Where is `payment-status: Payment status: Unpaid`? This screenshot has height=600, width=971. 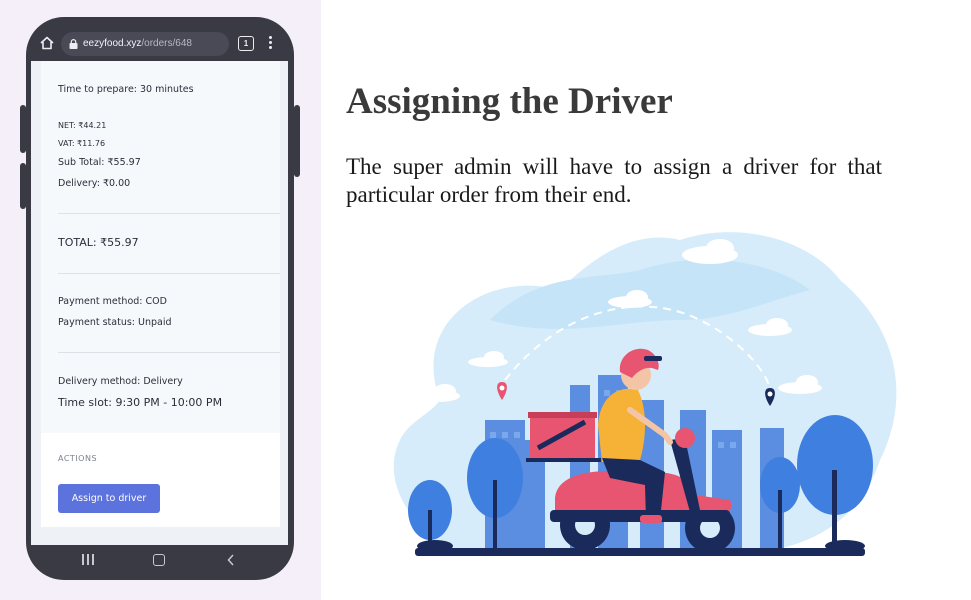
payment-status: Payment status: Unpaid is located at coordinates (115, 322).